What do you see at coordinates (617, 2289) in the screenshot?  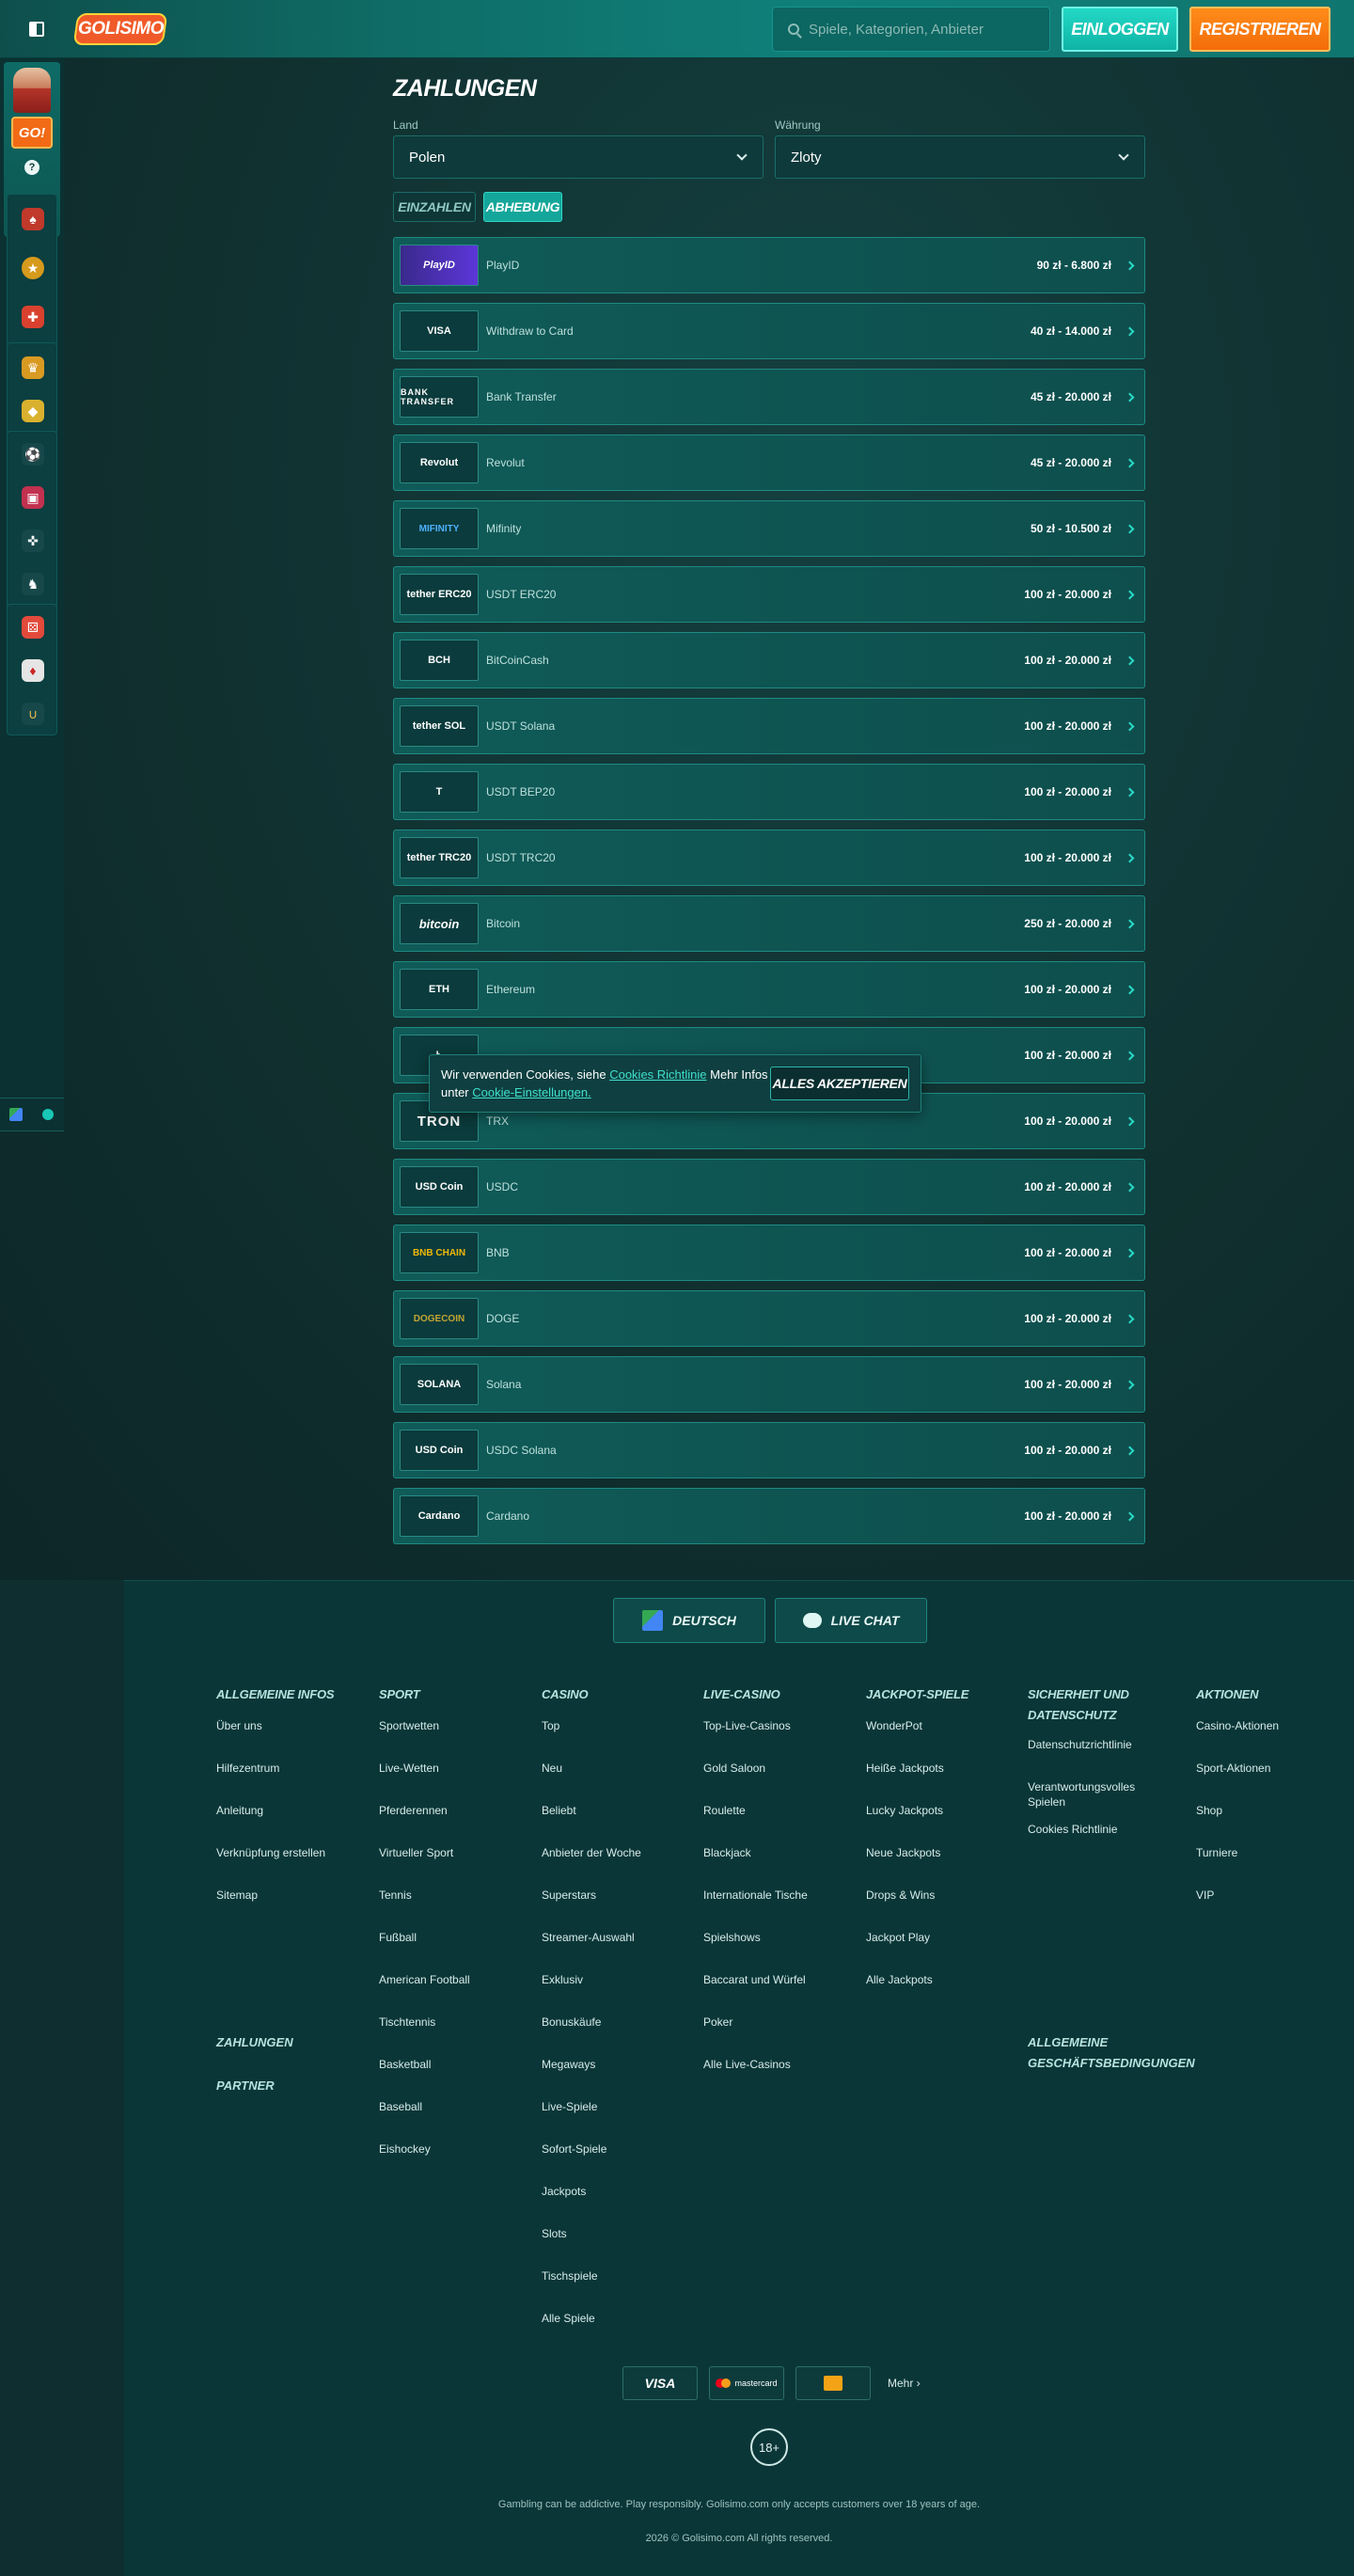 I see `footer-link: Tischspiele` at bounding box center [617, 2289].